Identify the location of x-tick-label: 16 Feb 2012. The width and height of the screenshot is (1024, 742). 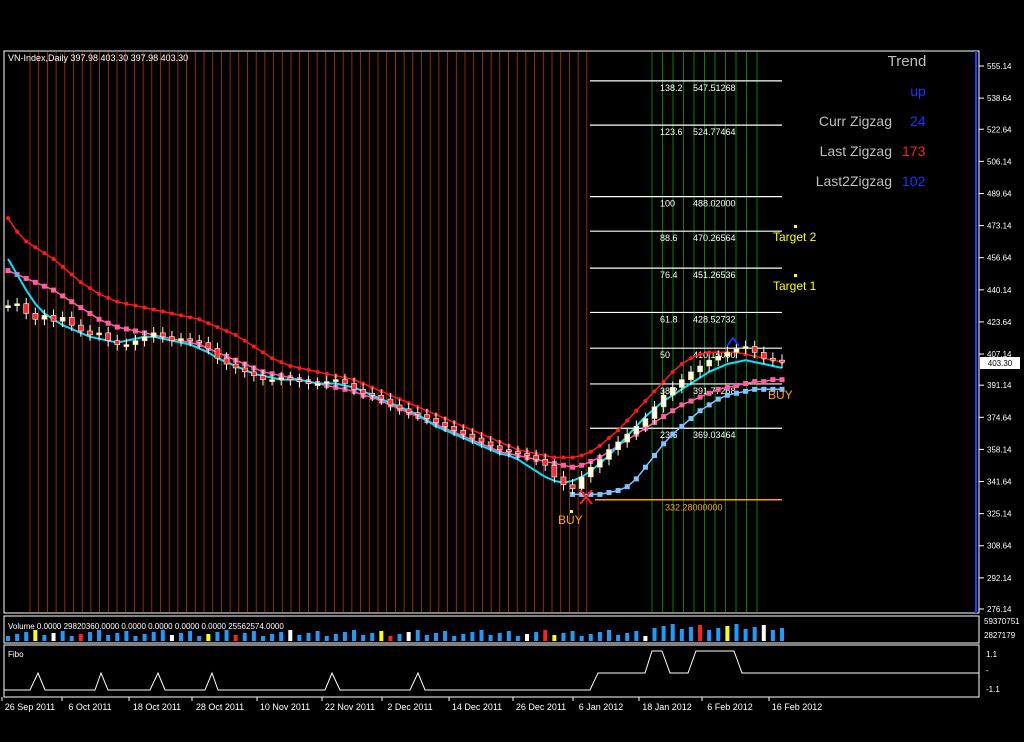
(797, 707).